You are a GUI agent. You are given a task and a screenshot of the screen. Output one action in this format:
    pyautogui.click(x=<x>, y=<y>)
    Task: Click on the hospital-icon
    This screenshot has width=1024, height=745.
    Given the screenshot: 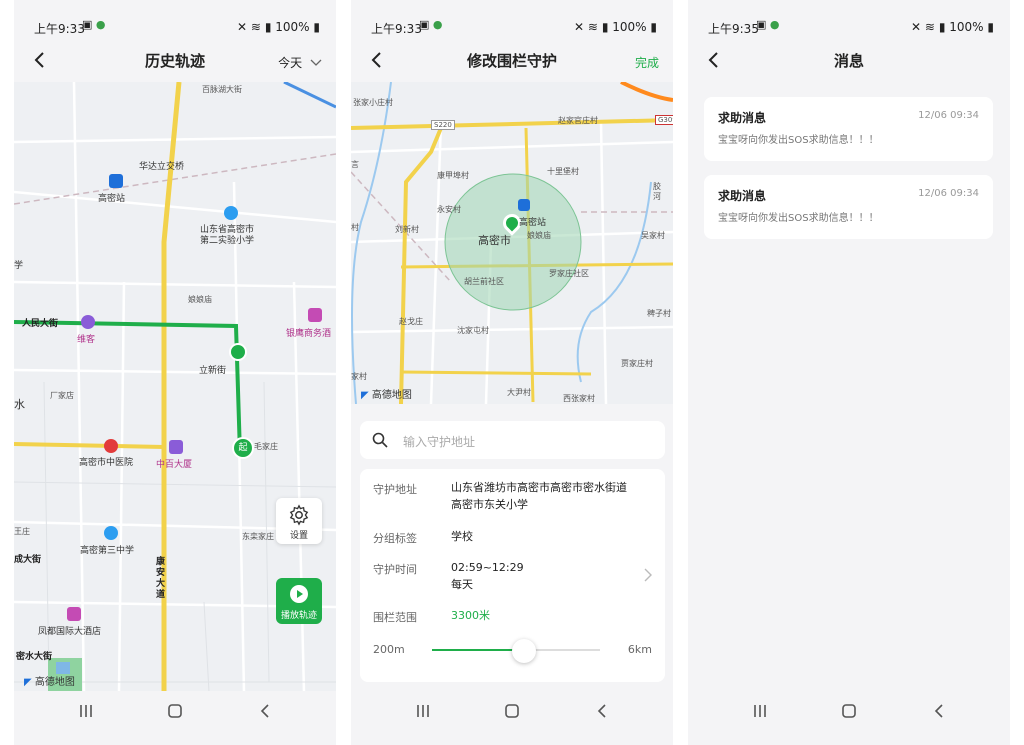 What is the action you would take?
    pyautogui.click(x=111, y=446)
    